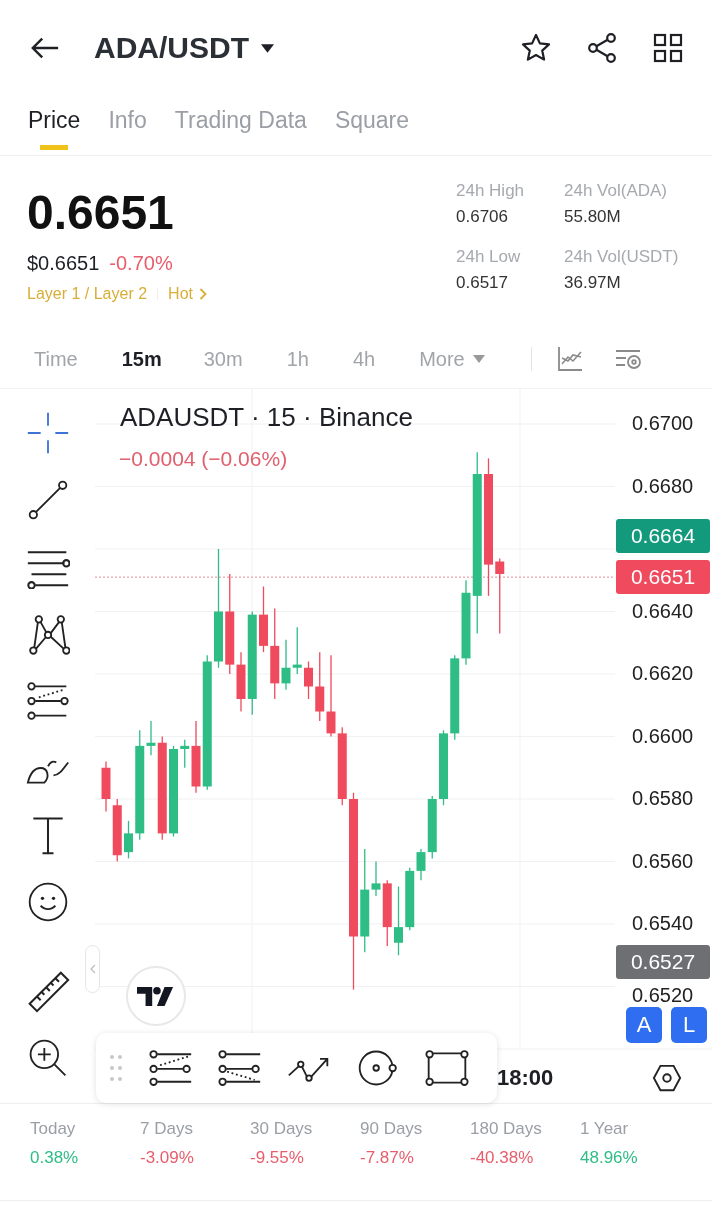 The width and height of the screenshot is (712, 1208). Describe the element at coordinates (663, 995) in the screenshot. I see `price-axis-label: 0.6520` at that location.